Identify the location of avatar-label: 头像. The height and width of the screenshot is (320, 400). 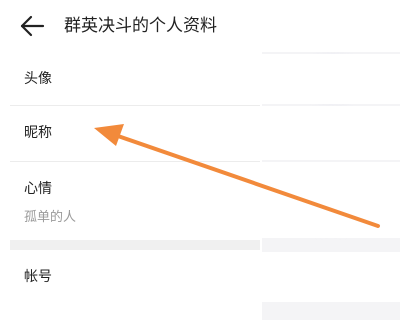
(38, 79).